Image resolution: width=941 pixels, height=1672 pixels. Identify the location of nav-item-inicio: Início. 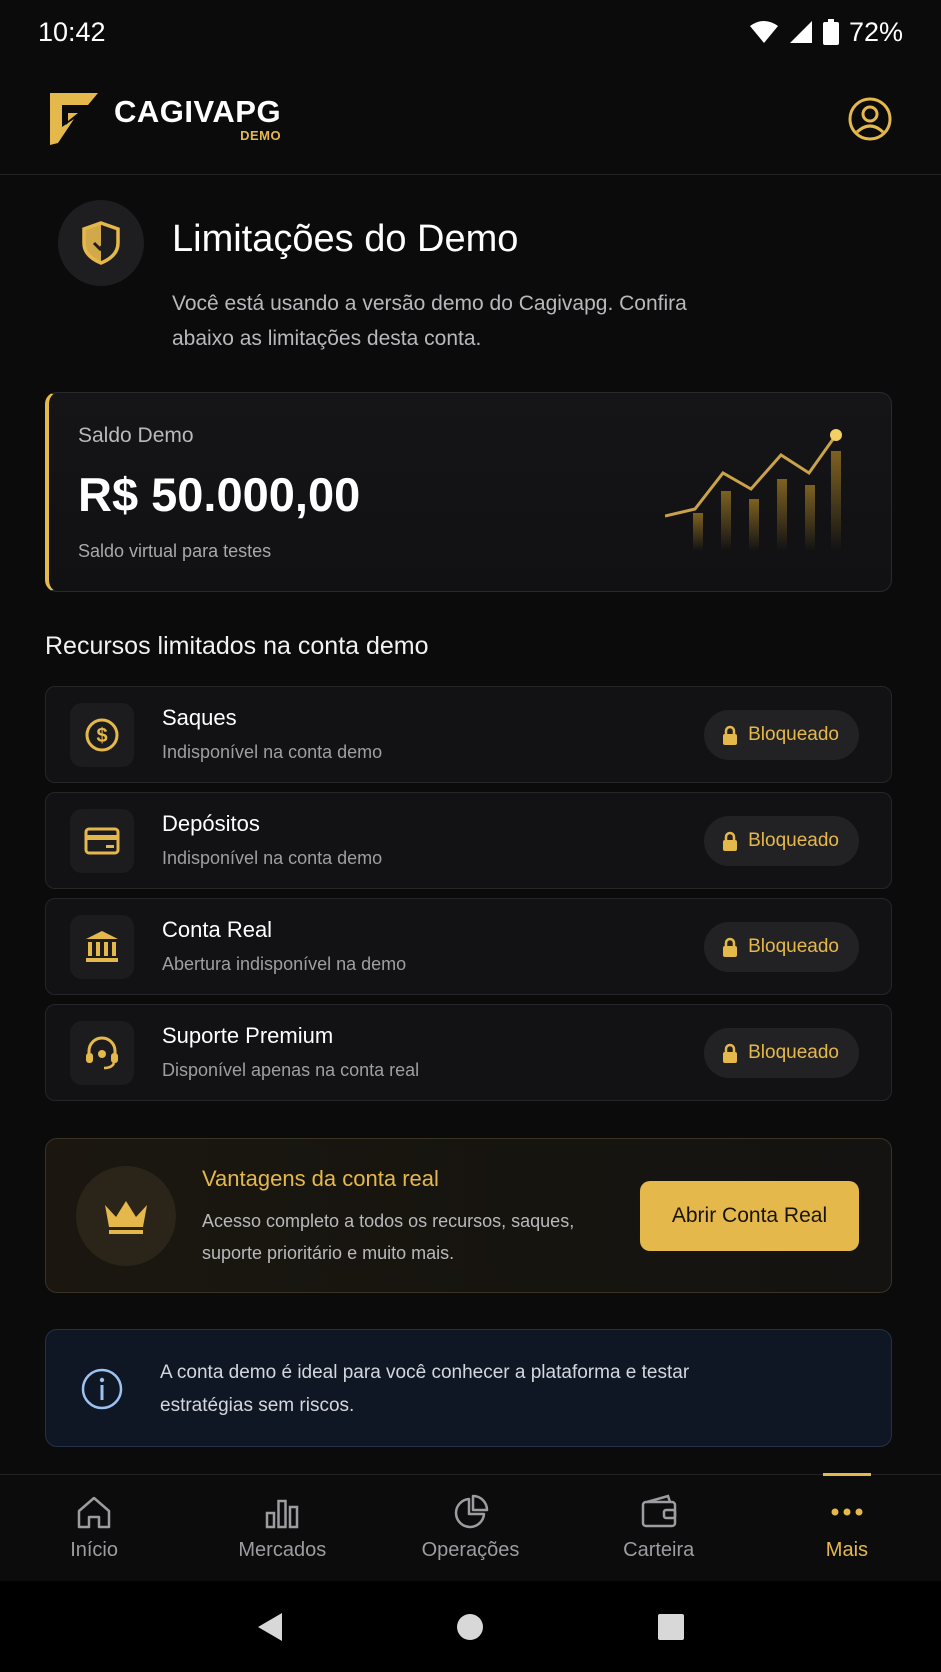
(94, 1528).